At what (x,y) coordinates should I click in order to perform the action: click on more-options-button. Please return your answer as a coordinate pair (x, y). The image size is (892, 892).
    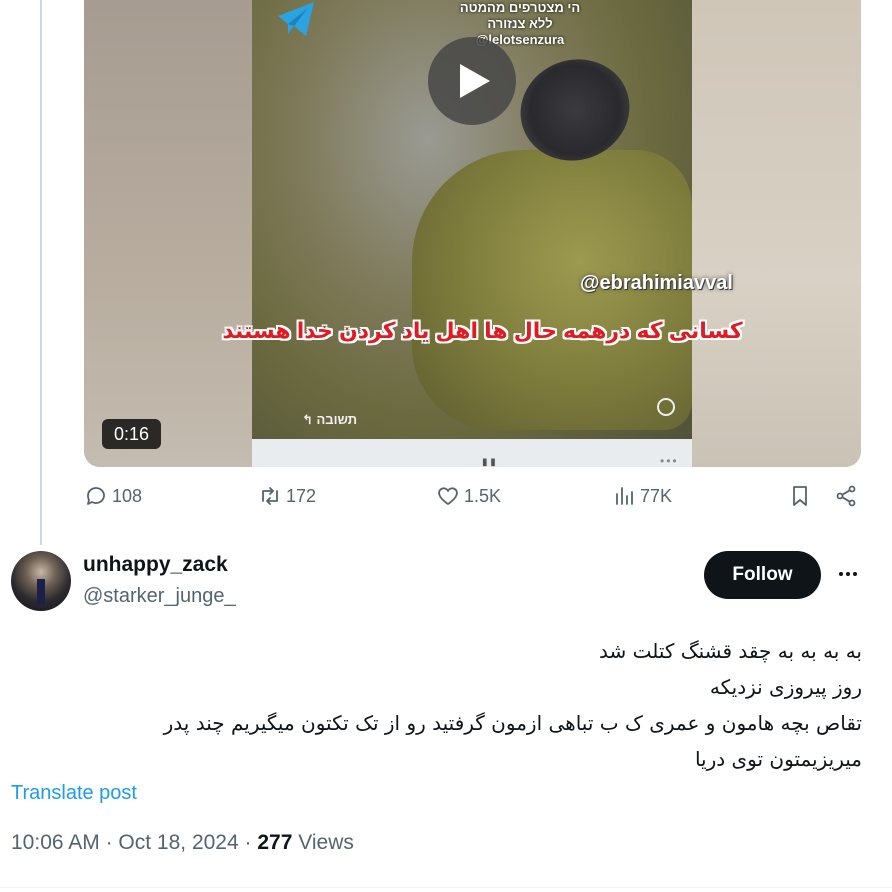
    Looking at the image, I should click on (848, 574).